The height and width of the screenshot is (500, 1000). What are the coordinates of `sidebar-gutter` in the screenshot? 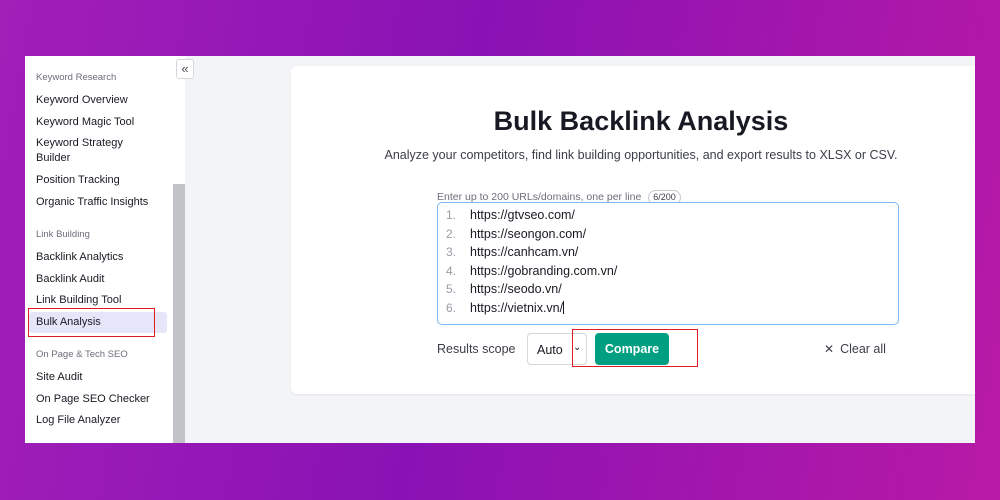 It's located at (191, 249).